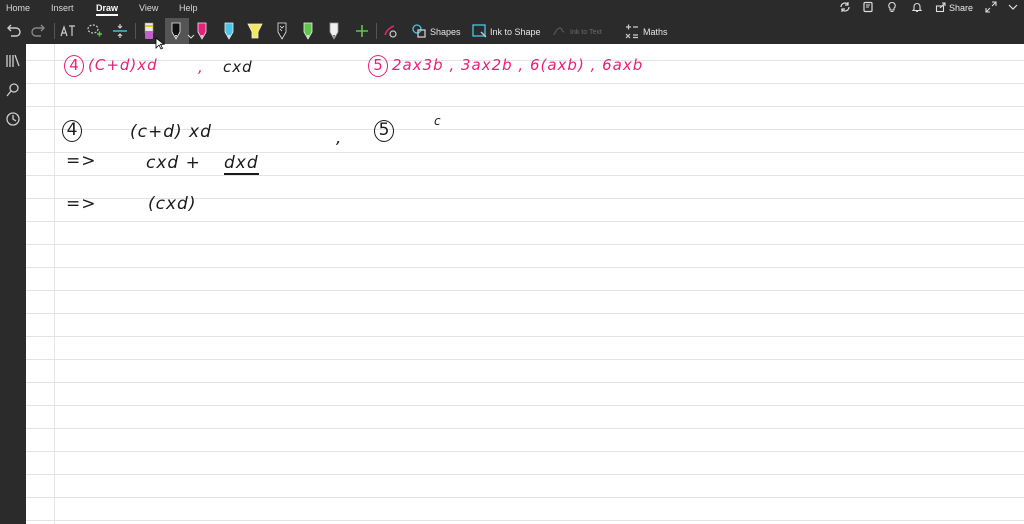 The height and width of the screenshot is (524, 1024). I want to click on type-select-icon, so click(68, 31).